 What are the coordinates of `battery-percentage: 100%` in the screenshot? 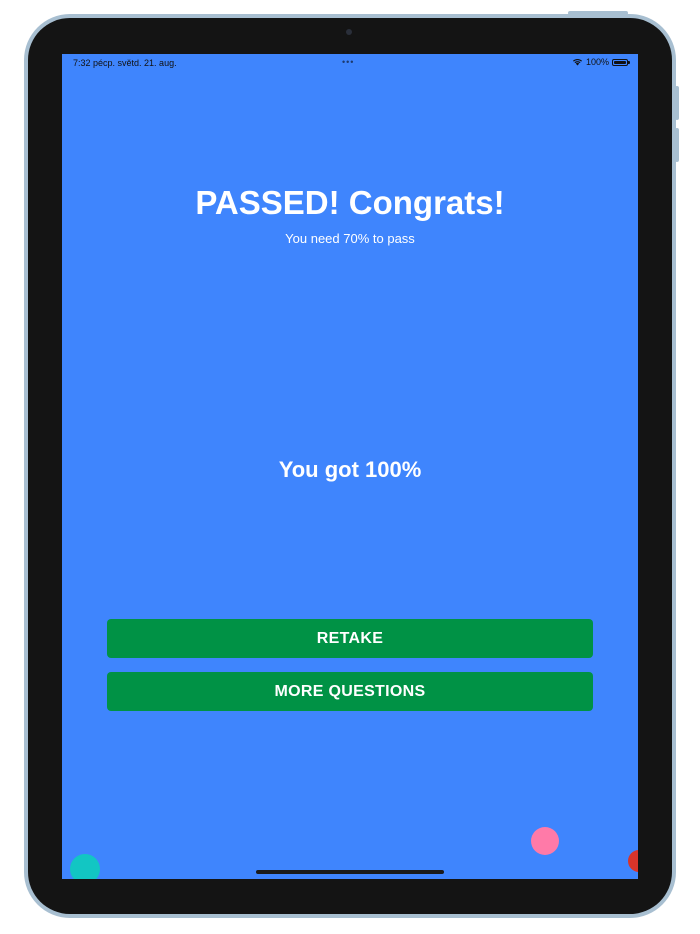 It's located at (597, 62).